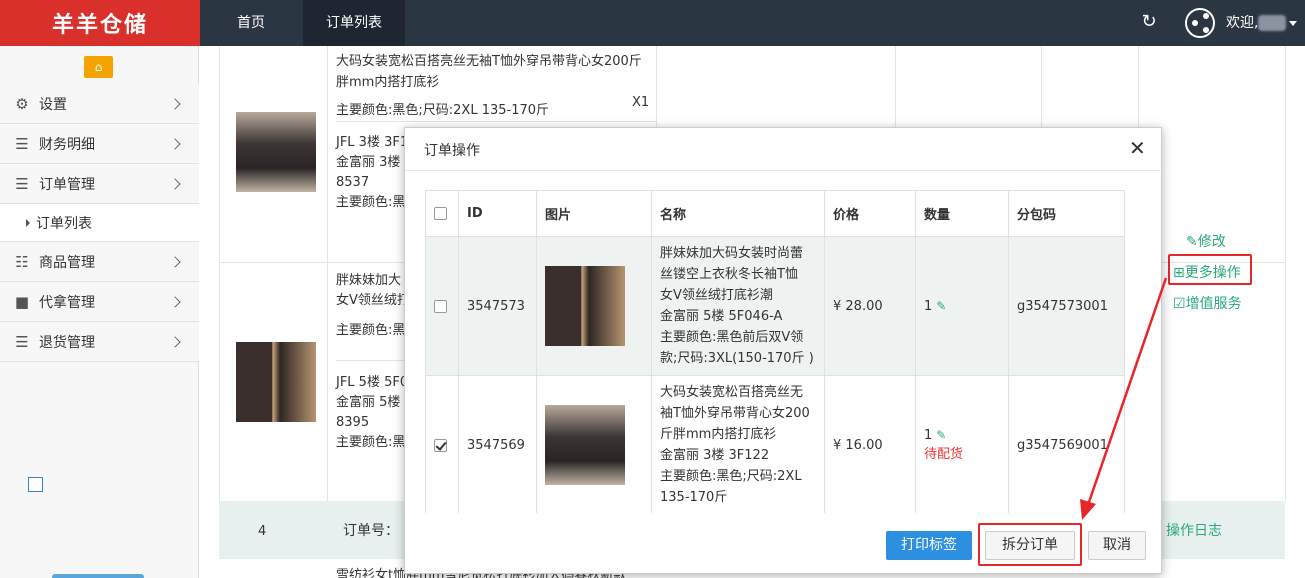  Describe the element at coordinates (369, 280) in the screenshot. I see `product-name: 胖妹妹加大` at that location.